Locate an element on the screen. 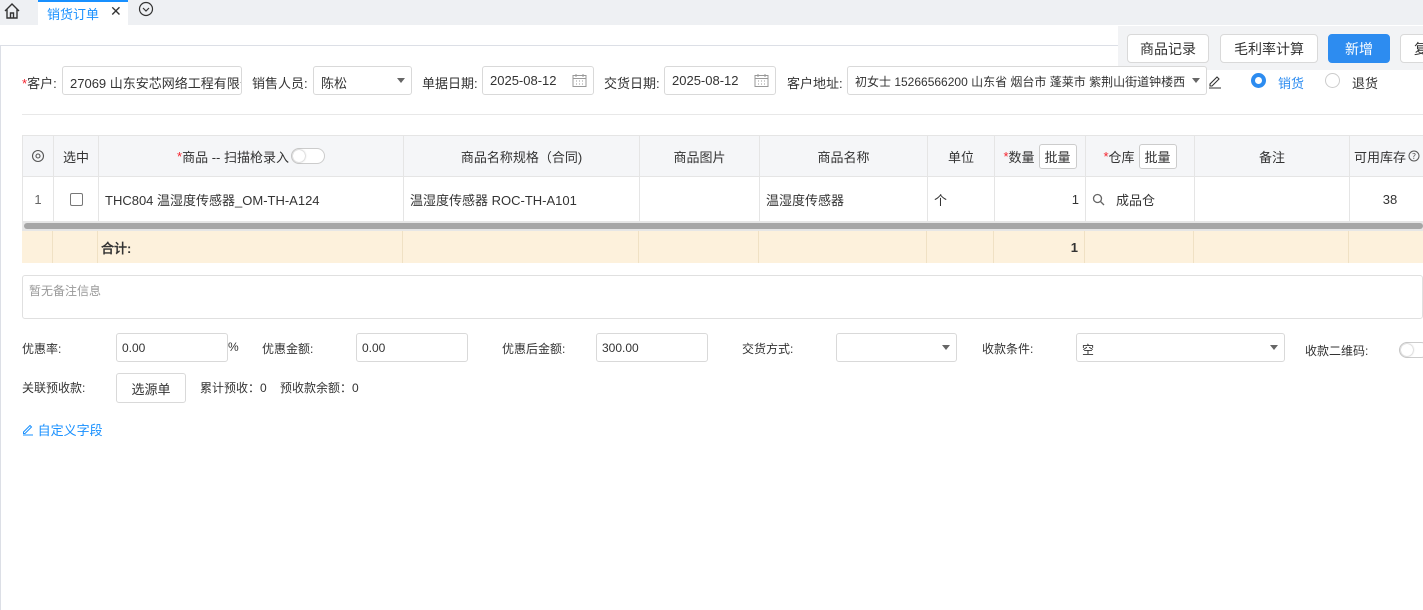 This screenshot has height=610, width=1423. total-label: 合计: is located at coordinates (250, 247).